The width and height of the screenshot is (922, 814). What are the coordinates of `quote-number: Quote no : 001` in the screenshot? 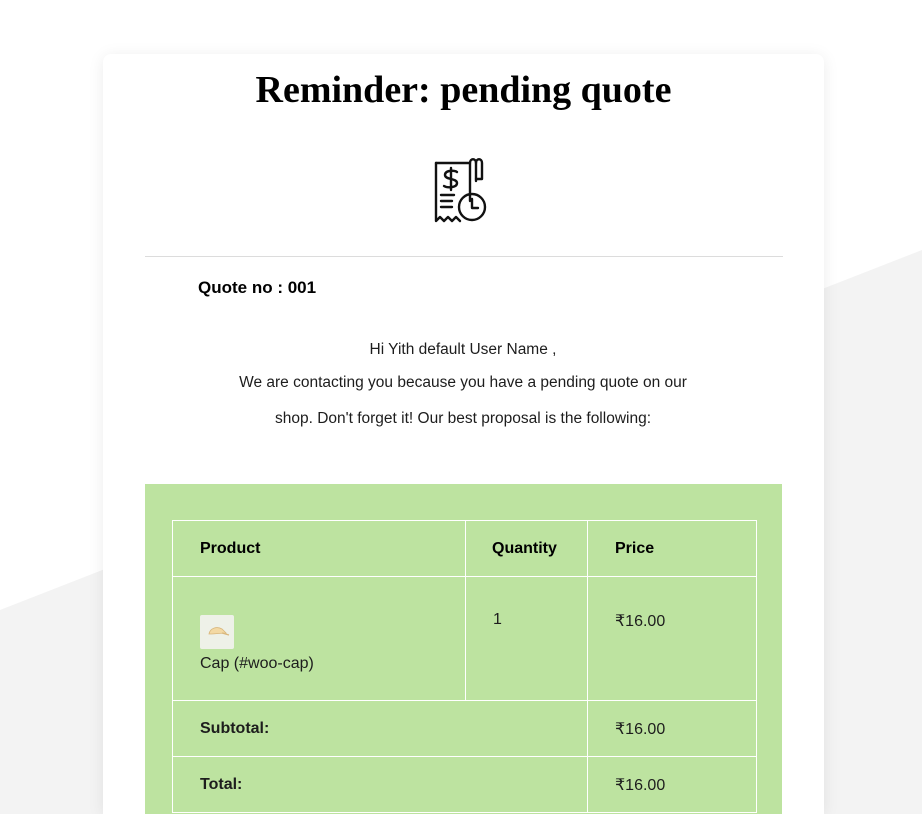 It's located at (257, 287).